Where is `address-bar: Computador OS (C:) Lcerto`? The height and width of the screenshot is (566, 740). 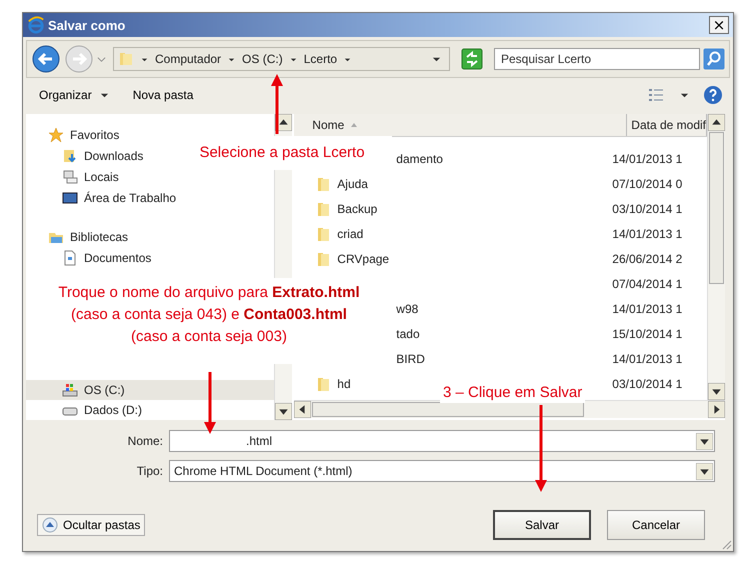
address-bar: Computador OS (C:) Lcerto is located at coordinates (281, 59).